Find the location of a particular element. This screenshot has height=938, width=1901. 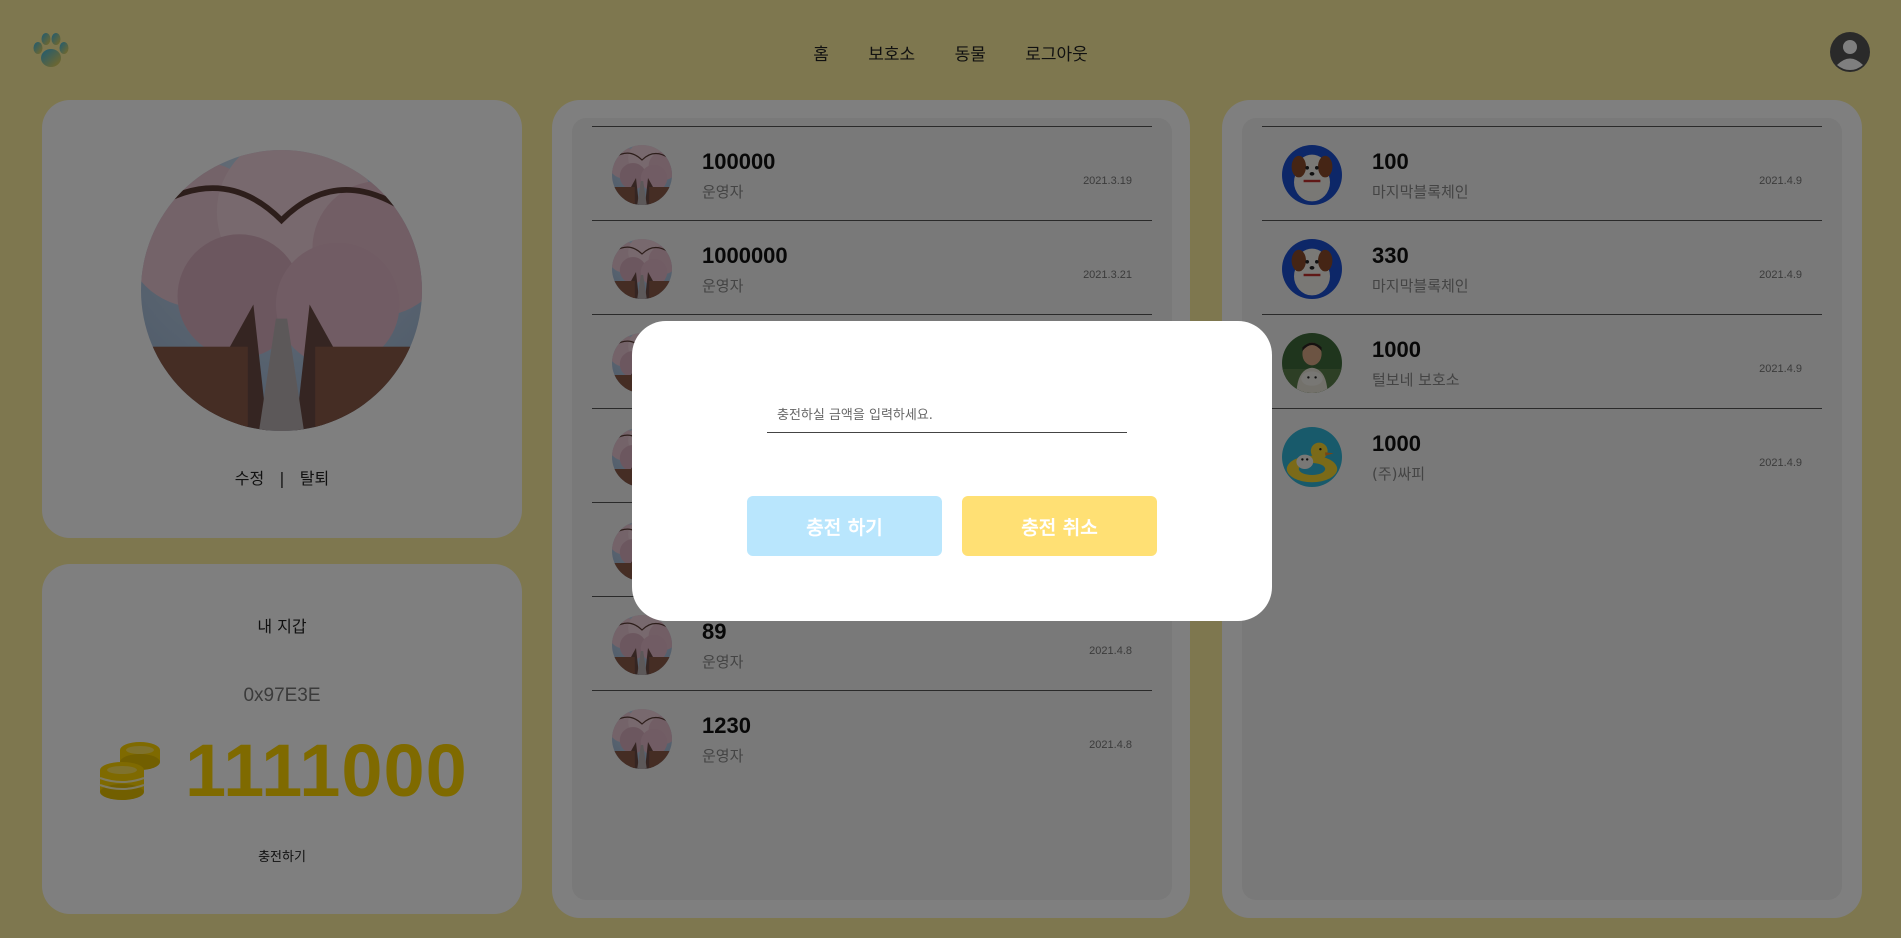

cancel-charge-button: 충전 취소 is located at coordinates (1059, 526).